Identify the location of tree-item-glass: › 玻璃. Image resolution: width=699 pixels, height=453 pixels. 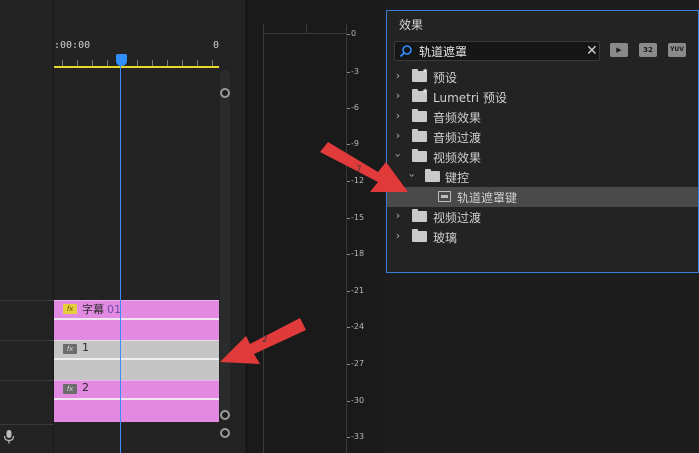
(542, 237).